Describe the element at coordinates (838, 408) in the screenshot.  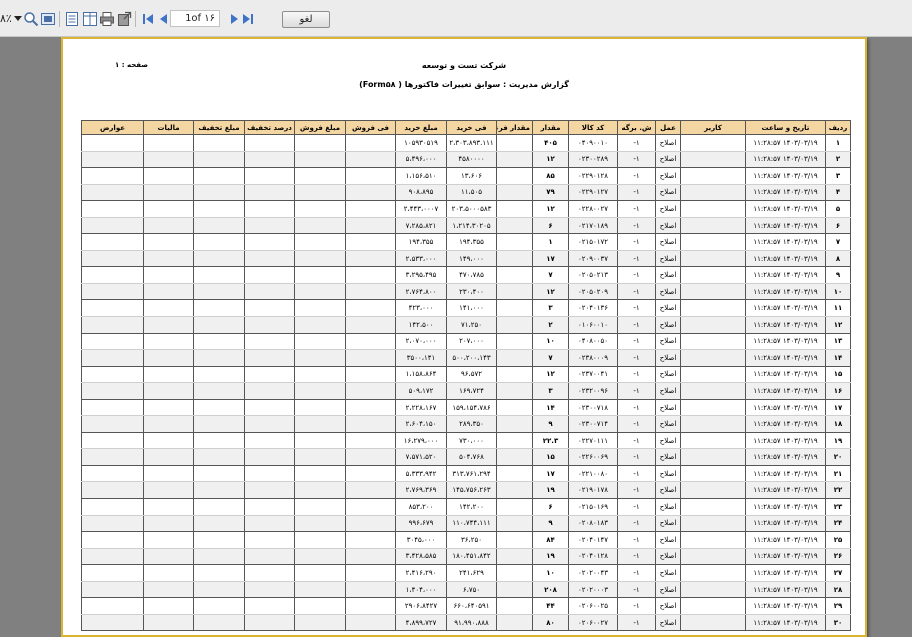
I see `cell-row-number: ۱۷` at that location.